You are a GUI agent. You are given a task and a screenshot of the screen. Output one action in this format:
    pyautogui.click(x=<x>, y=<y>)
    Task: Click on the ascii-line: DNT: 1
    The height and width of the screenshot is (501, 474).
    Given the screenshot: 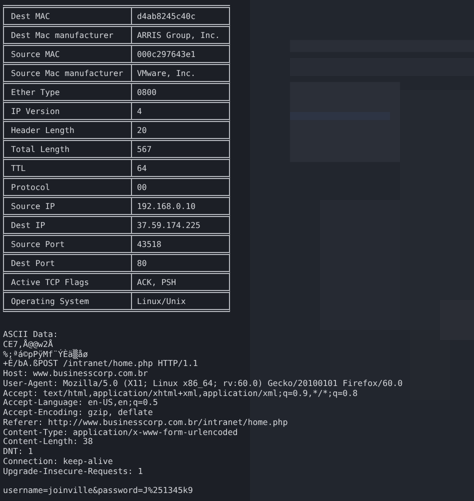 What is the action you would take?
    pyautogui.click(x=18, y=452)
    